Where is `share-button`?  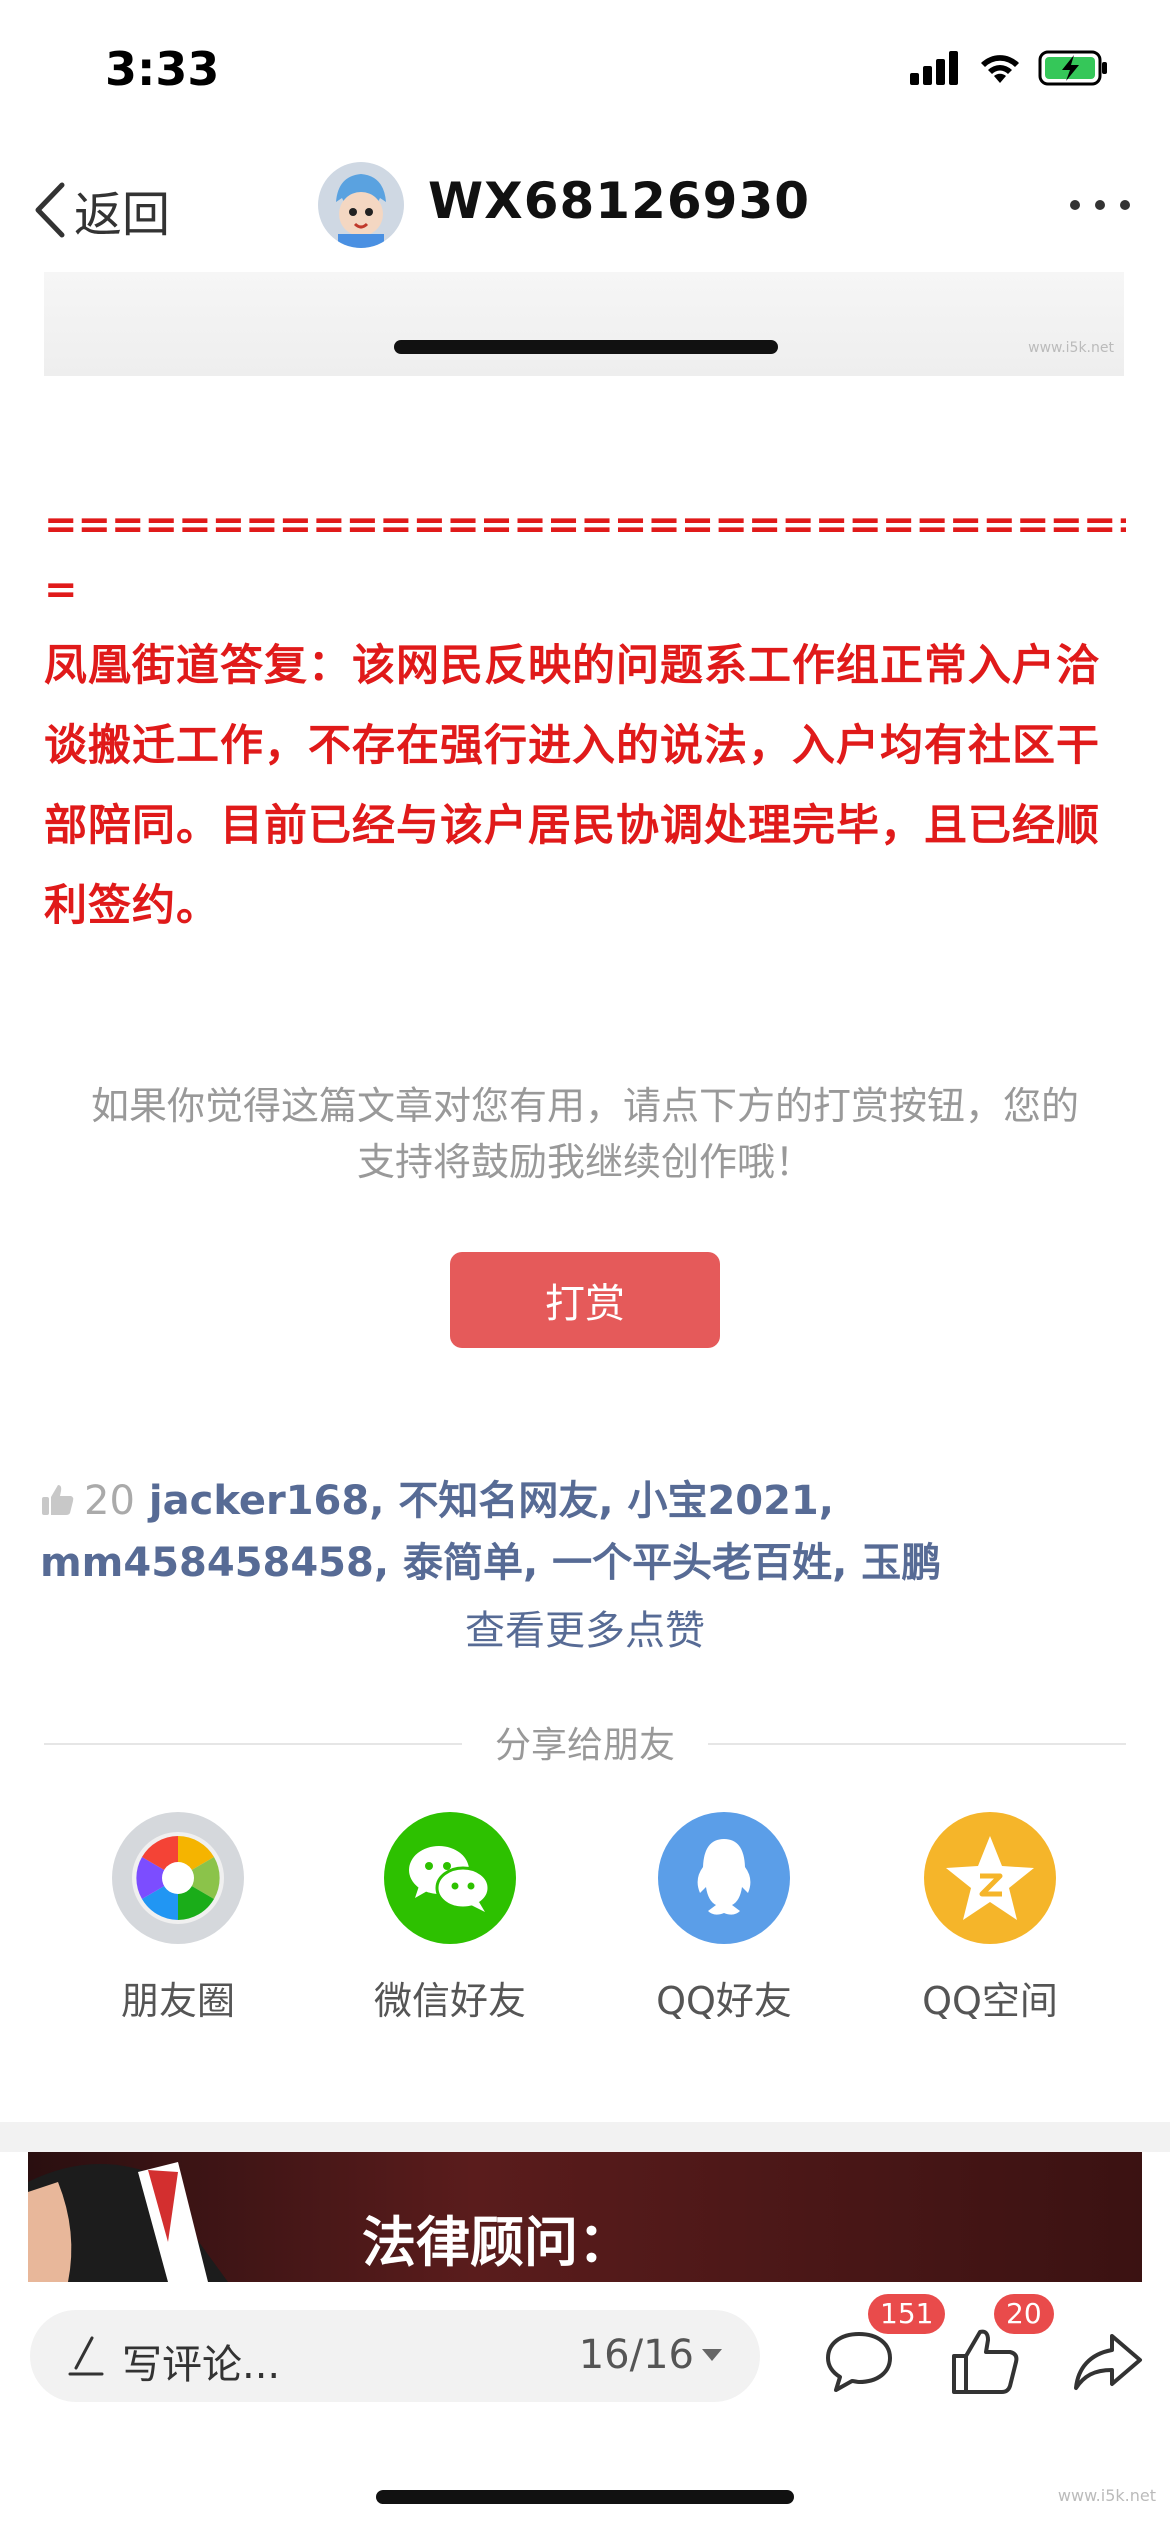 share-button is located at coordinates (1109, 2361).